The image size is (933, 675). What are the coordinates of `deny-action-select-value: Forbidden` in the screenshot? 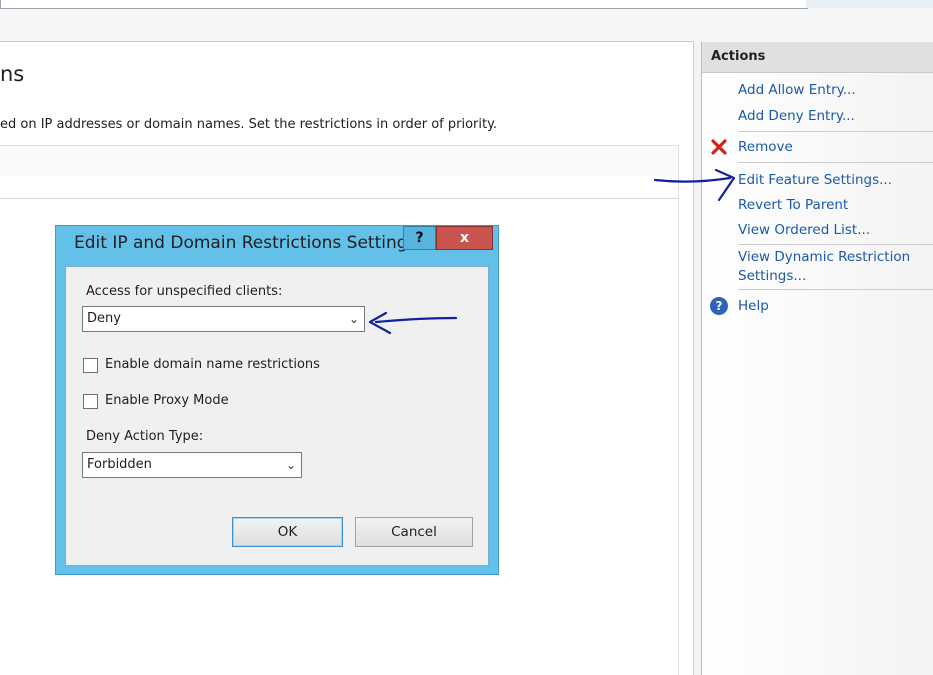 It's located at (119, 464).